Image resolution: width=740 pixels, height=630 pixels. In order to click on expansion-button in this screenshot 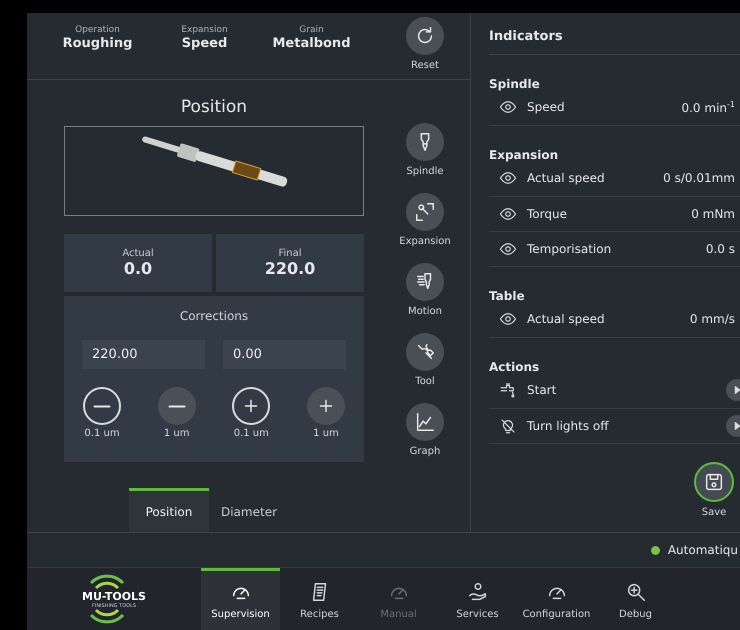, I will do `click(425, 212)`.